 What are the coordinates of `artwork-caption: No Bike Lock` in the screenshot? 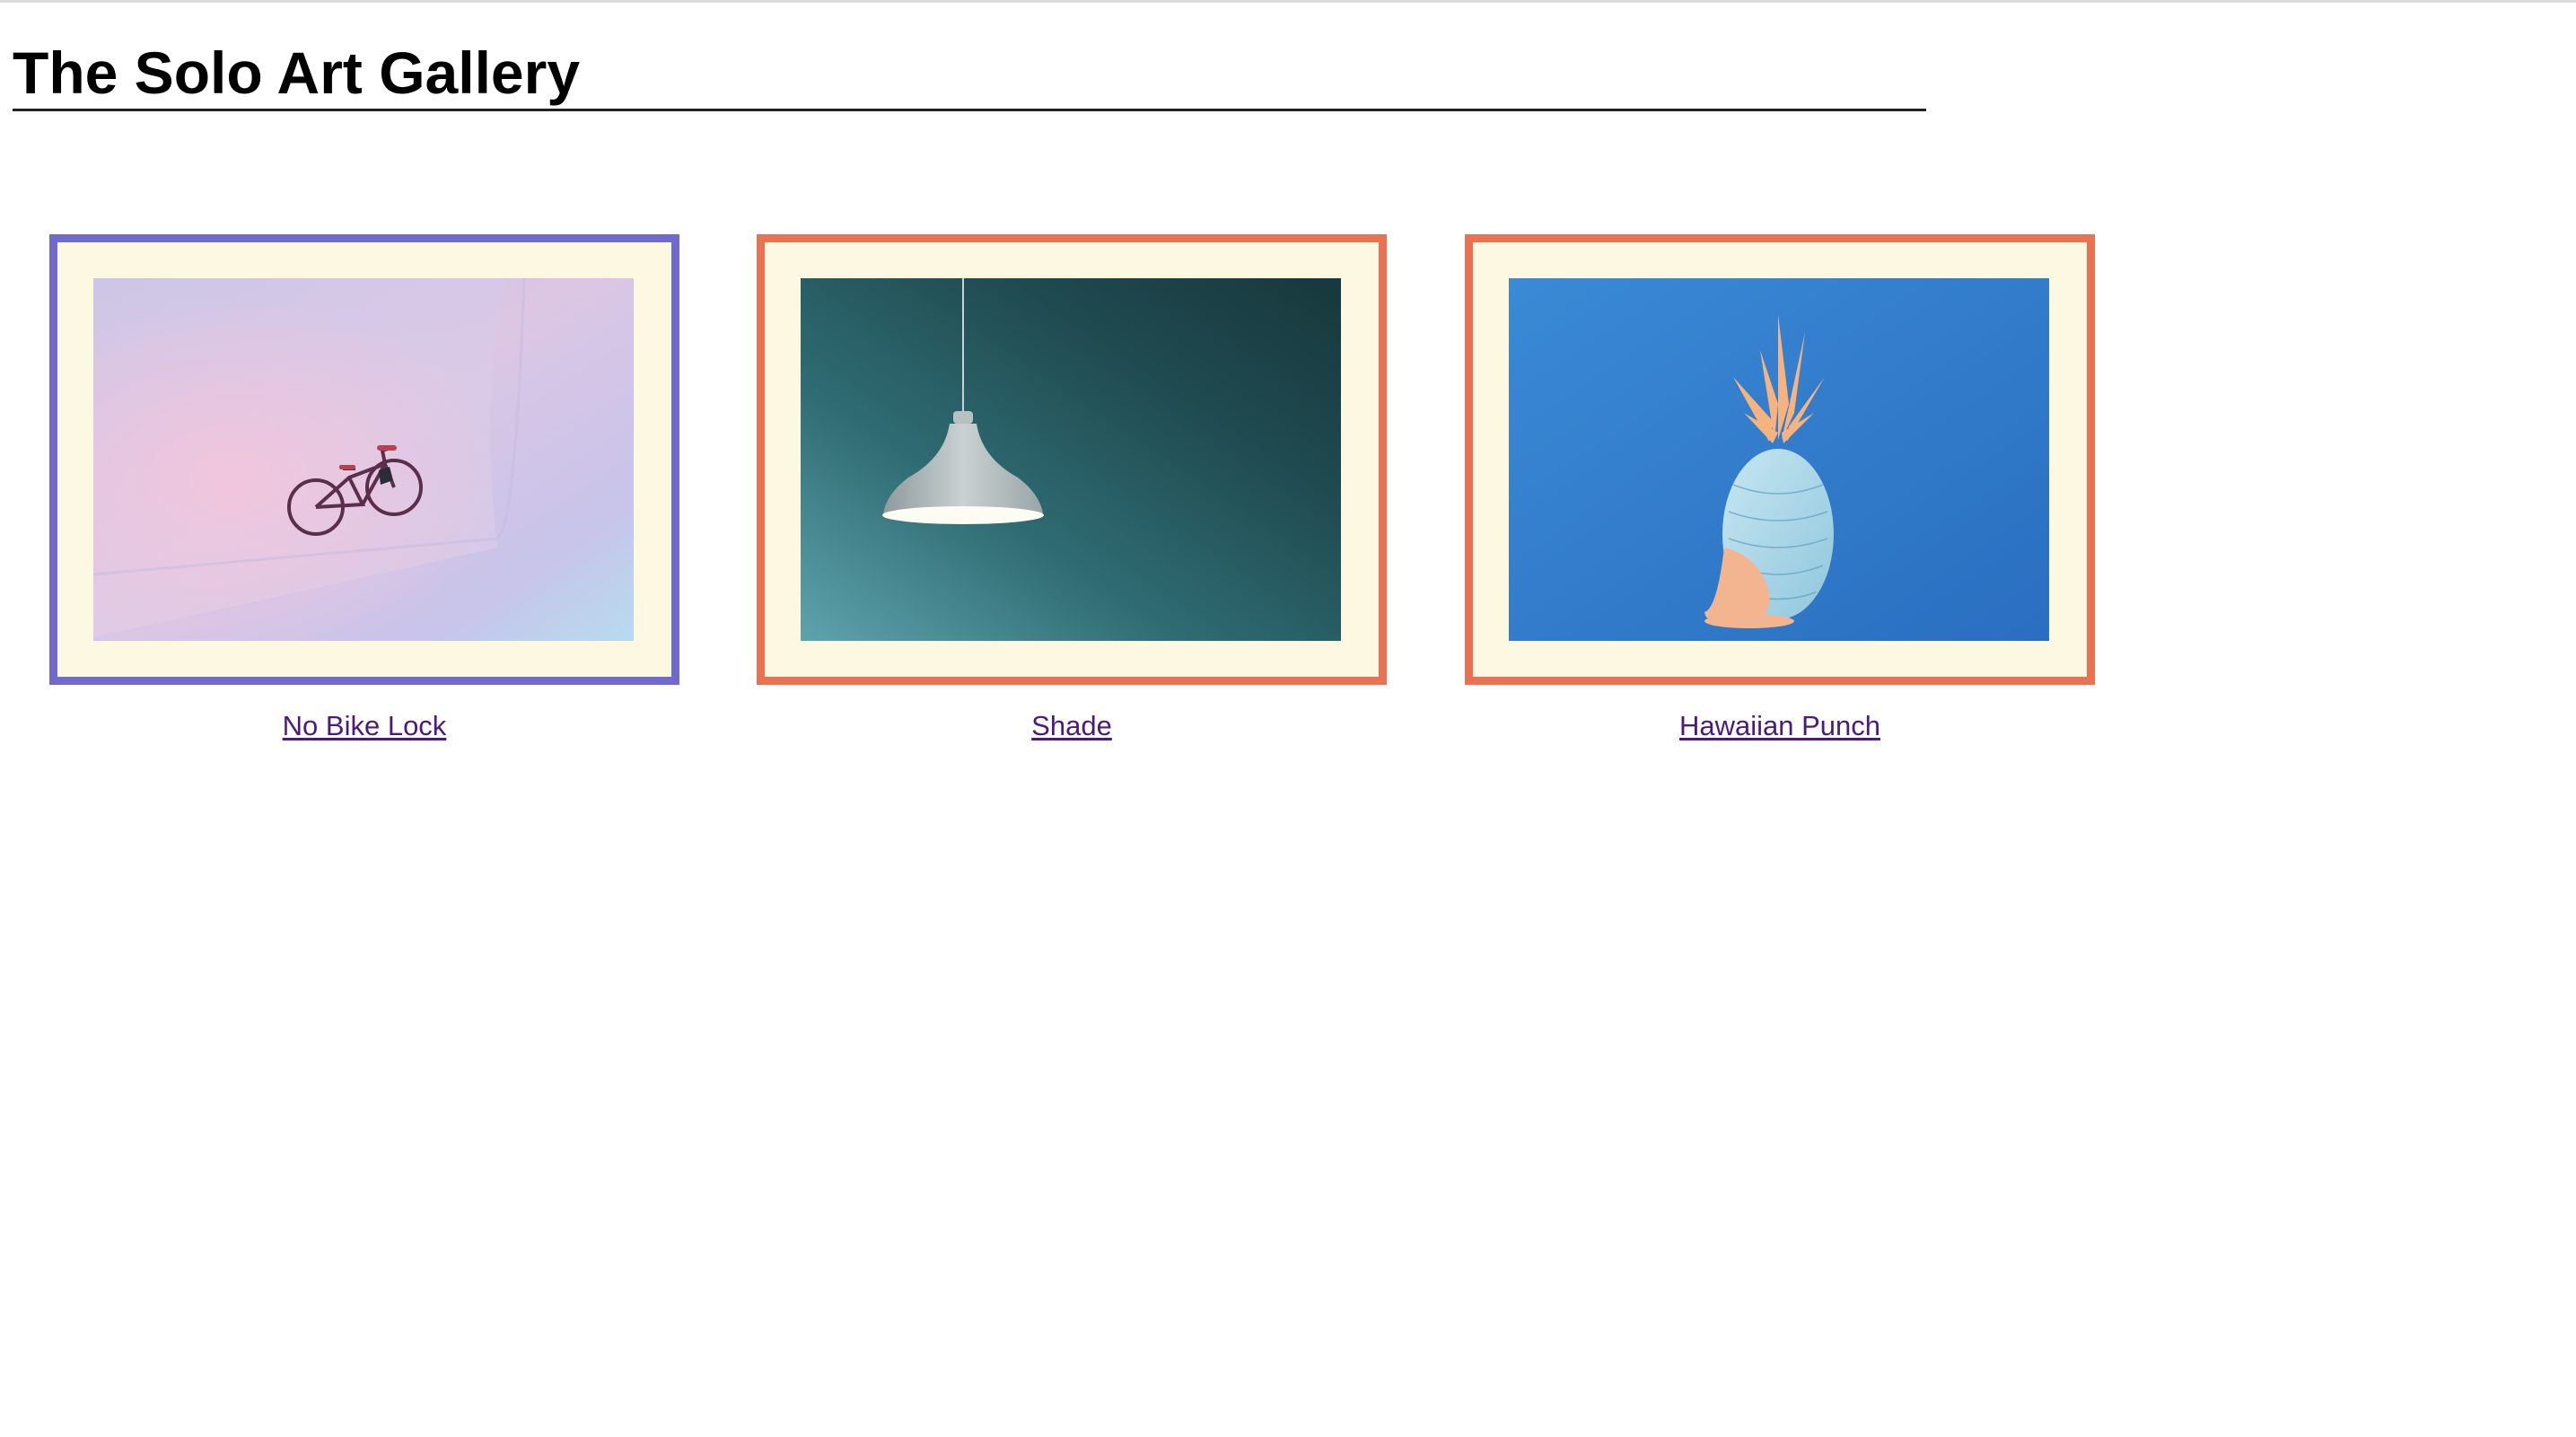 It's located at (364, 726).